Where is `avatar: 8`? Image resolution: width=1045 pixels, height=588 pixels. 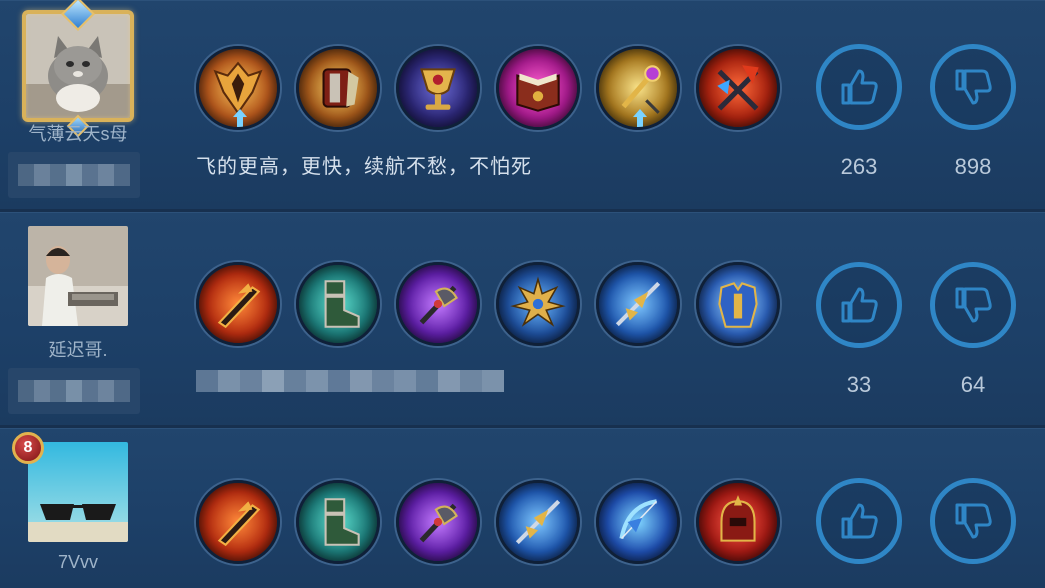
avatar: 8 is located at coordinates (70, 487).